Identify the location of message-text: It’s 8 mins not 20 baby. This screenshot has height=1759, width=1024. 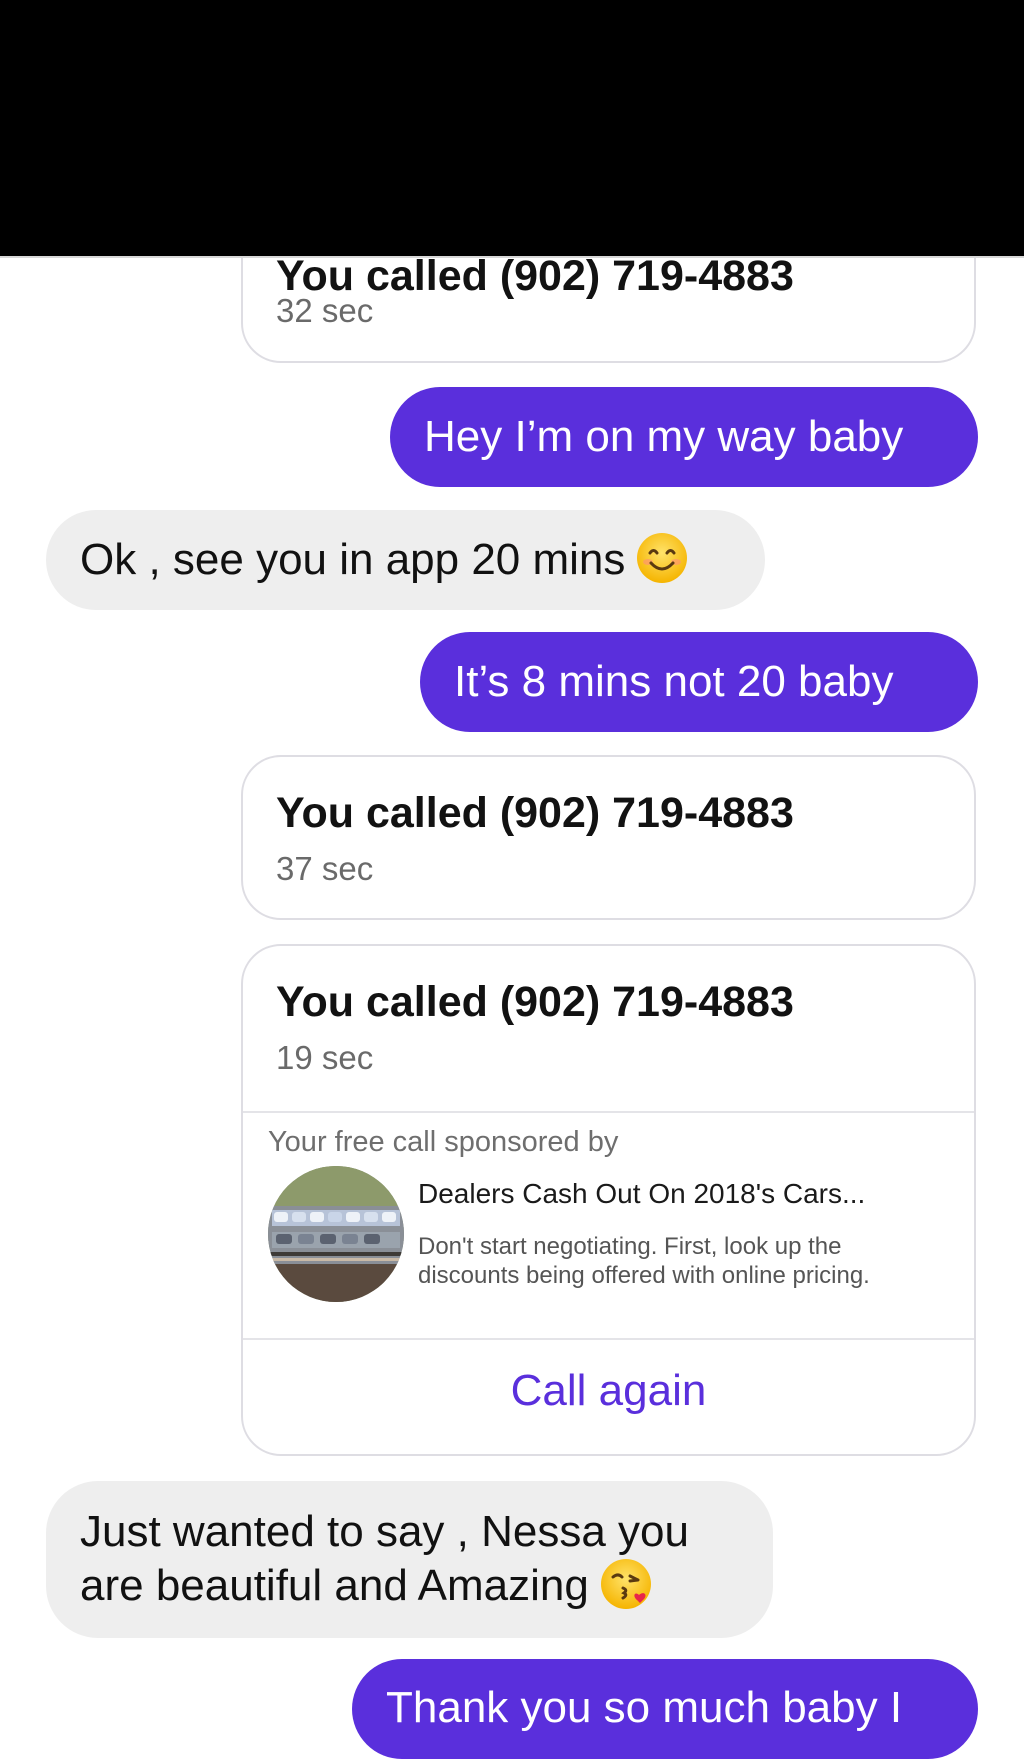
(674, 681).